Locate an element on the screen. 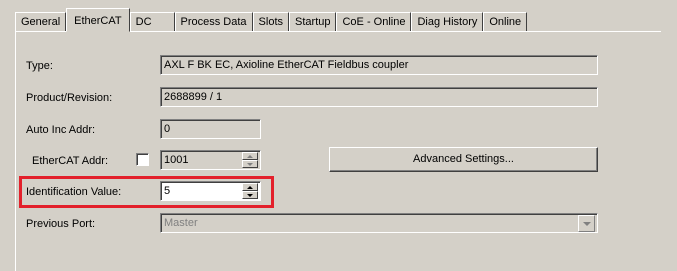  ethercat-addr-checkbox is located at coordinates (142, 159).